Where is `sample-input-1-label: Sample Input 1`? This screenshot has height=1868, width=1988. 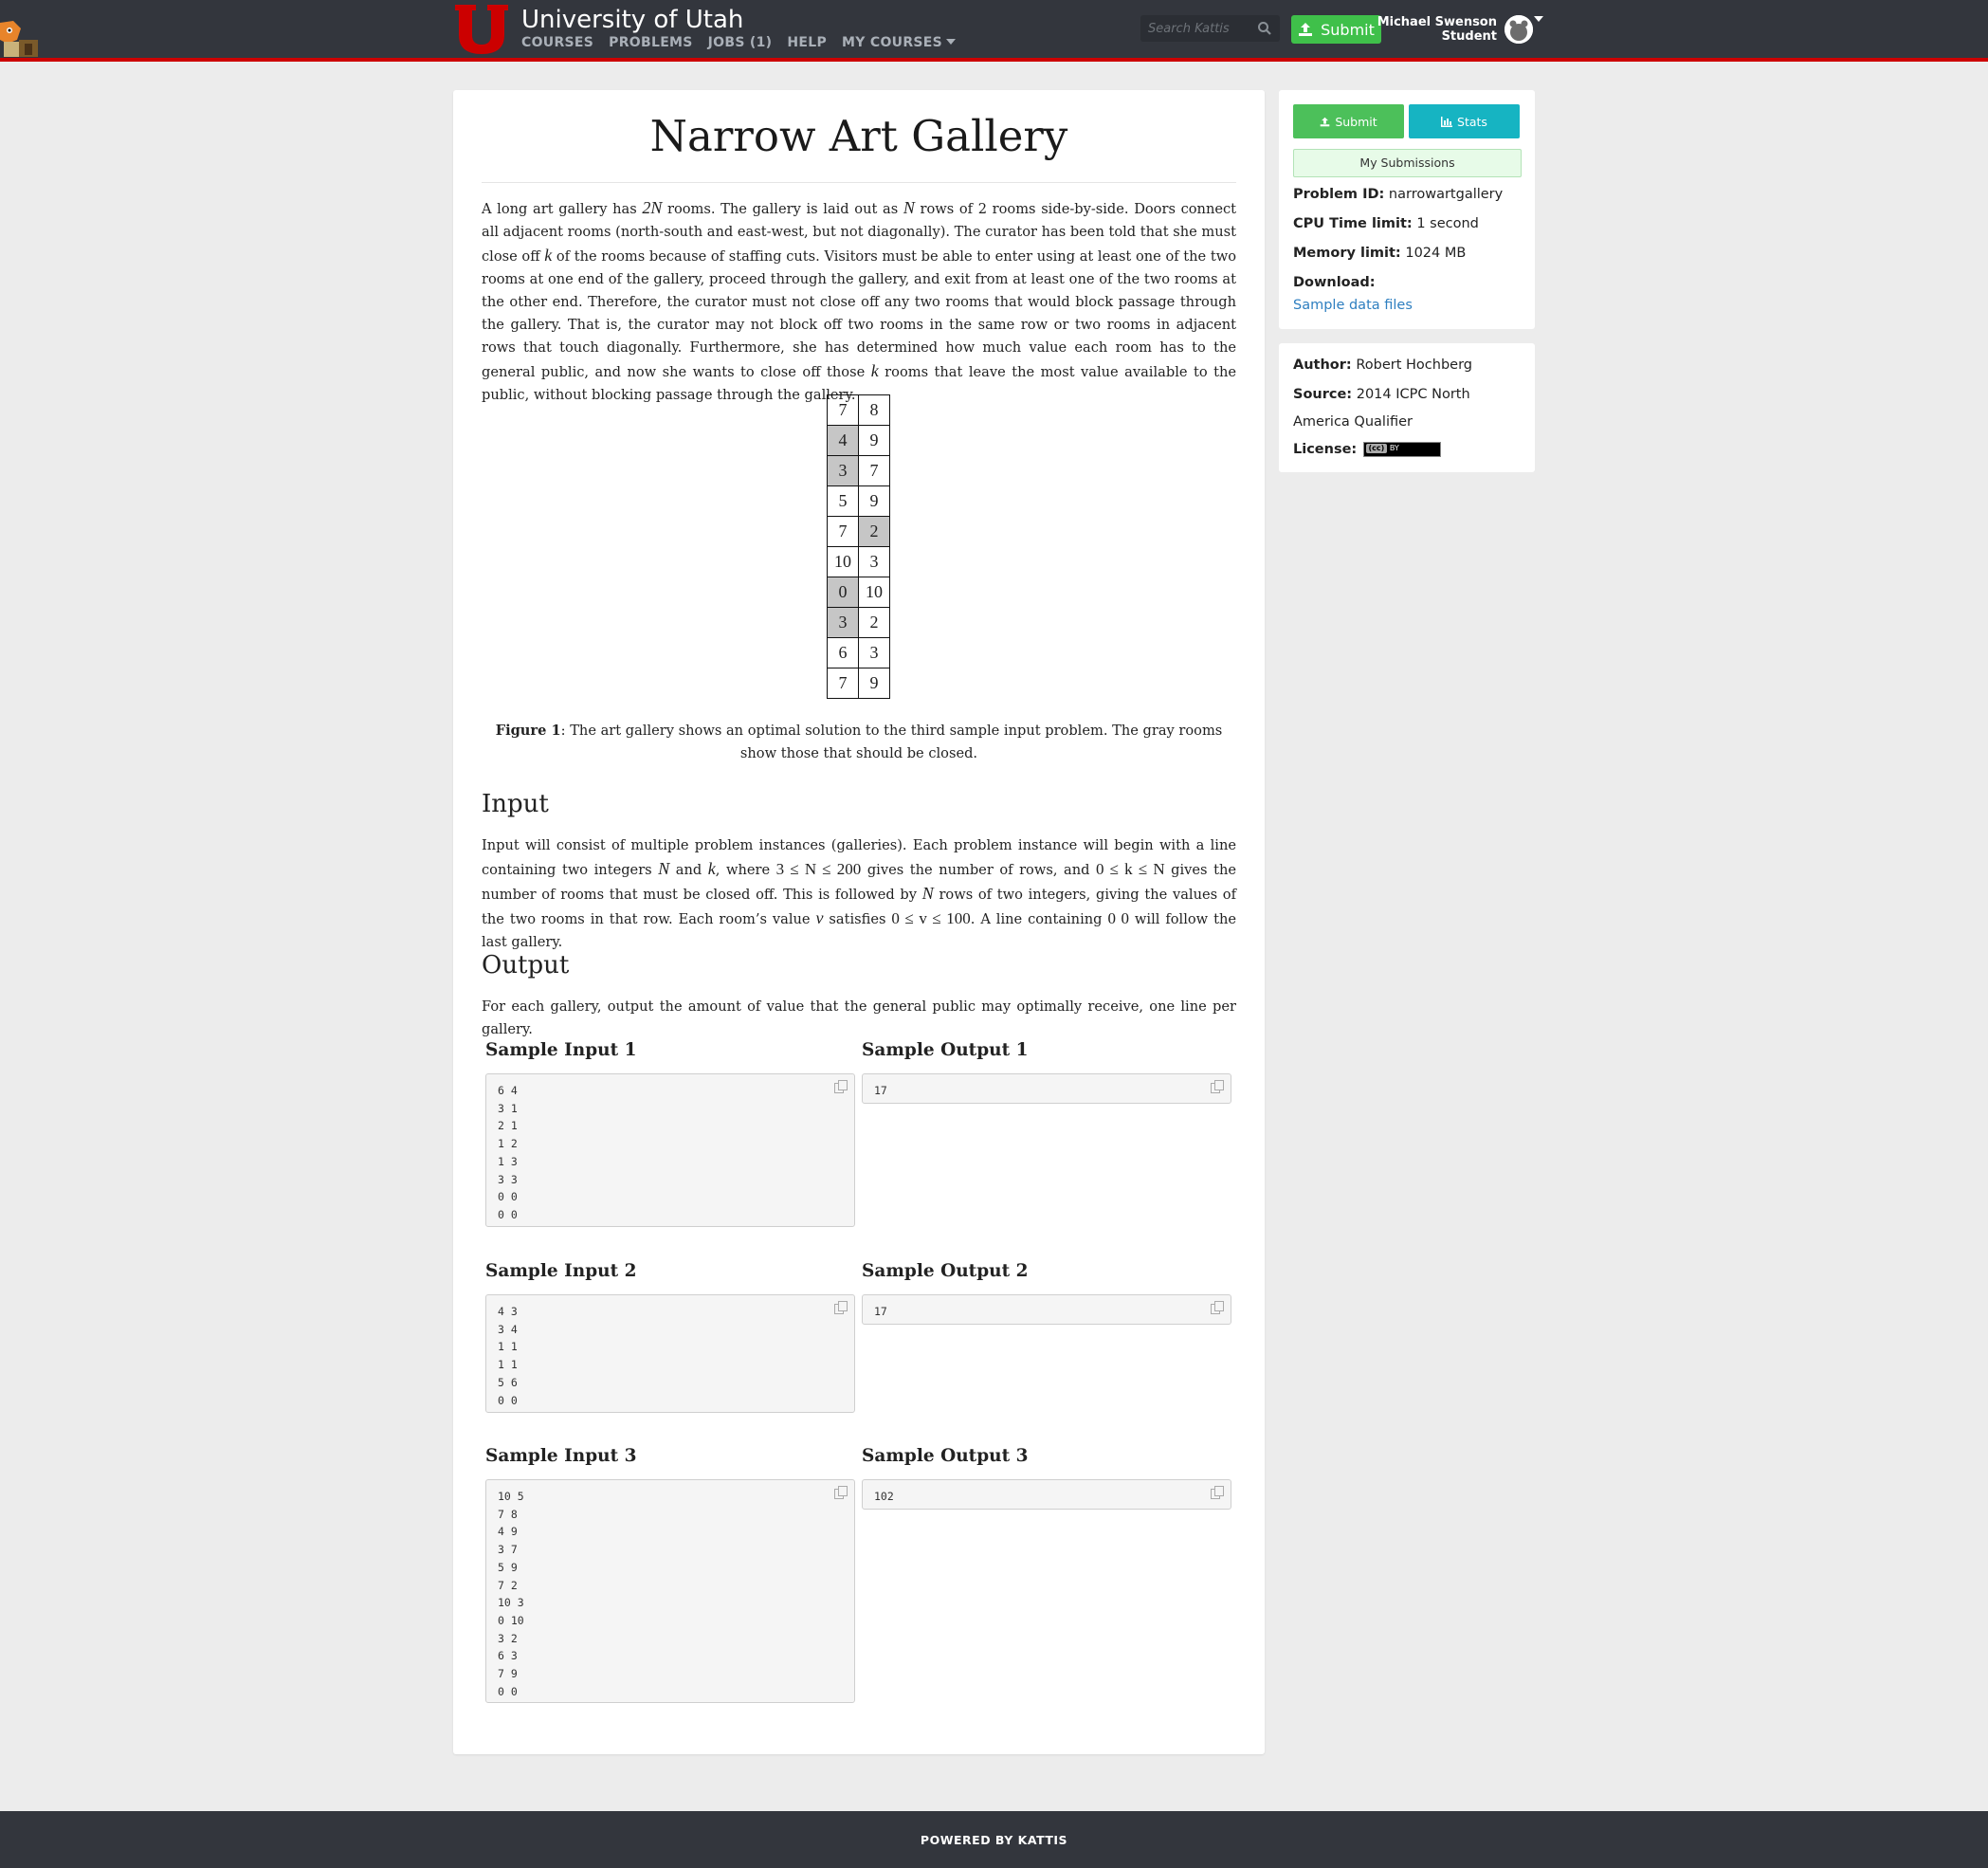
sample-input-1-label: Sample Input 1 is located at coordinates (561, 1050).